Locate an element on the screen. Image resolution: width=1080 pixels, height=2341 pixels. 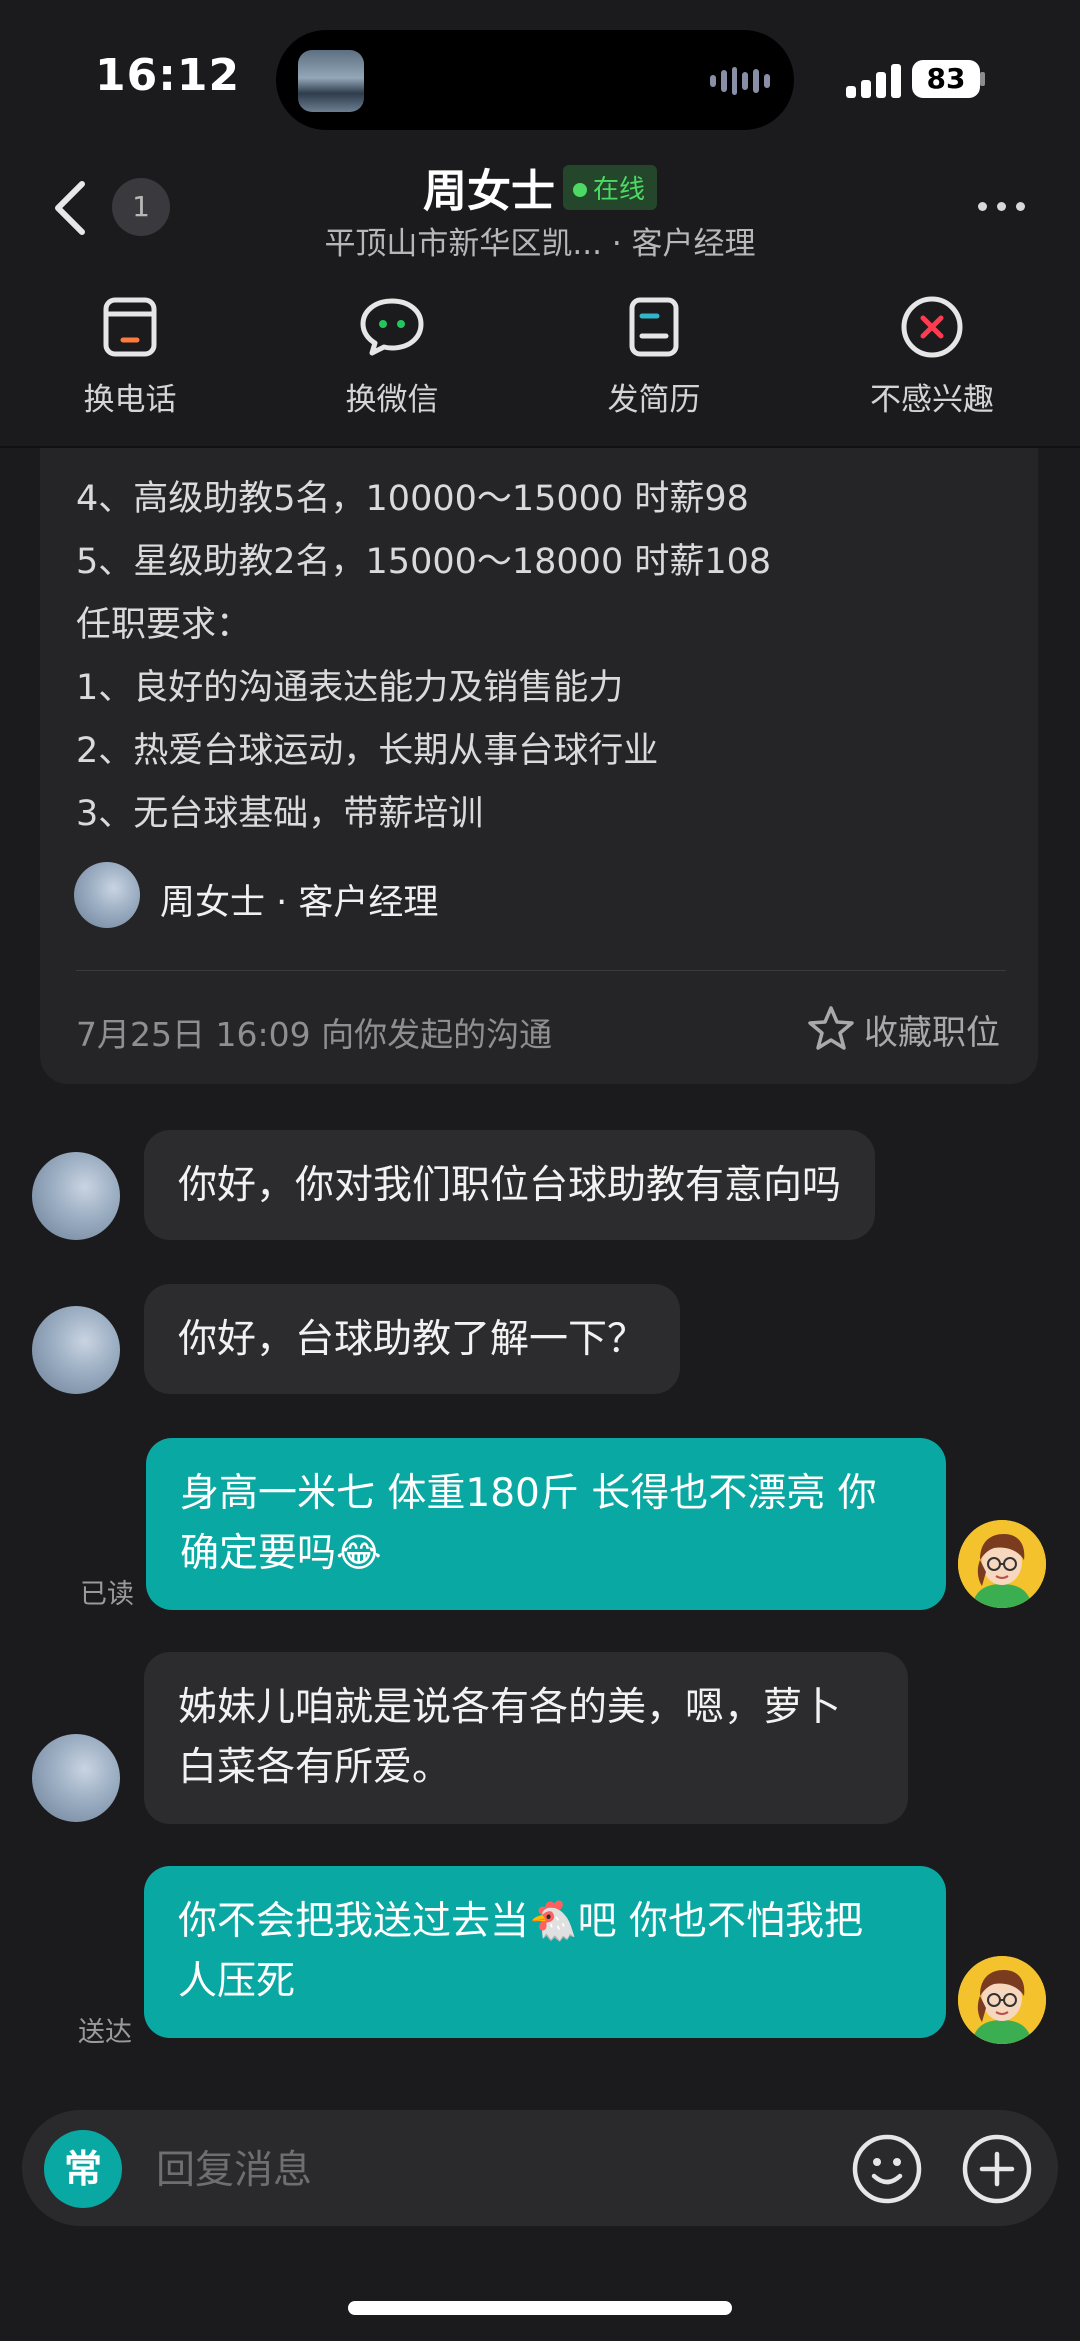
emoji-button is located at coordinates (887, 2169).